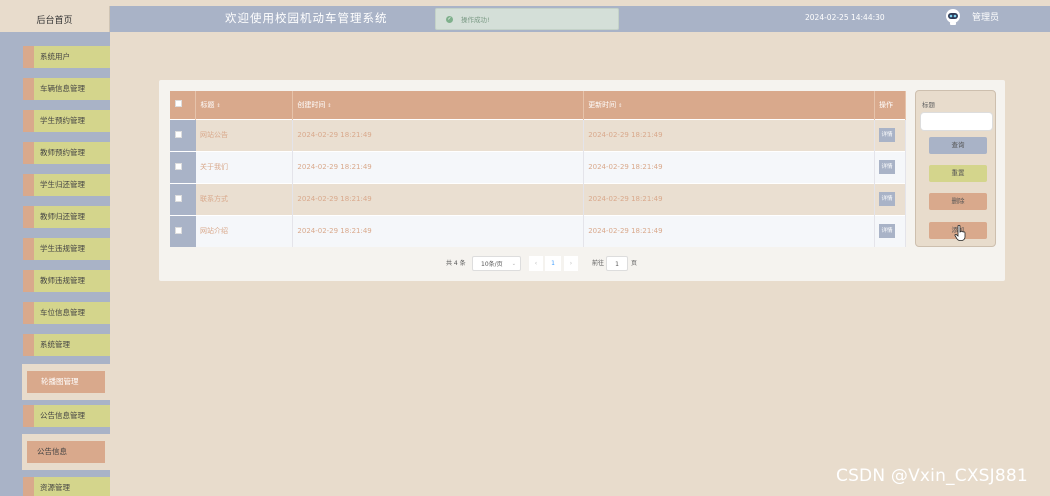 Image resolution: width=1050 pixels, height=496 pixels. I want to click on search-title-input, so click(956, 121).